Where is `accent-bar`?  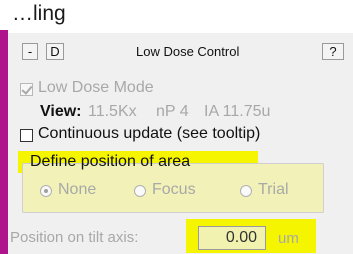
accent-bar is located at coordinates (4, 142).